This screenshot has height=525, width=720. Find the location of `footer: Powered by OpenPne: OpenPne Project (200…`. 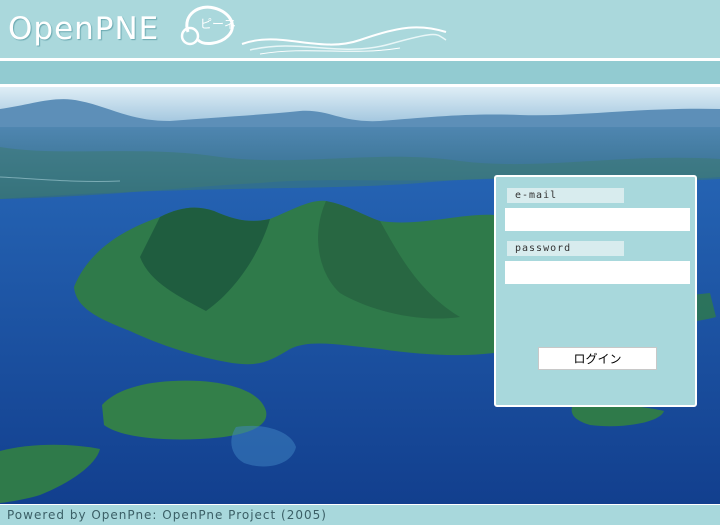

footer: Powered by OpenPne: OpenPne Project (200… is located at coordinates (360, 514).